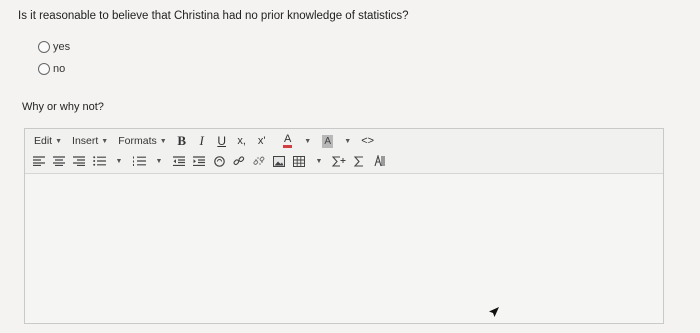 Image resolution: width=700 pixels, height=333 pixels. I want to click on align-left-icon, so click(39, 161).